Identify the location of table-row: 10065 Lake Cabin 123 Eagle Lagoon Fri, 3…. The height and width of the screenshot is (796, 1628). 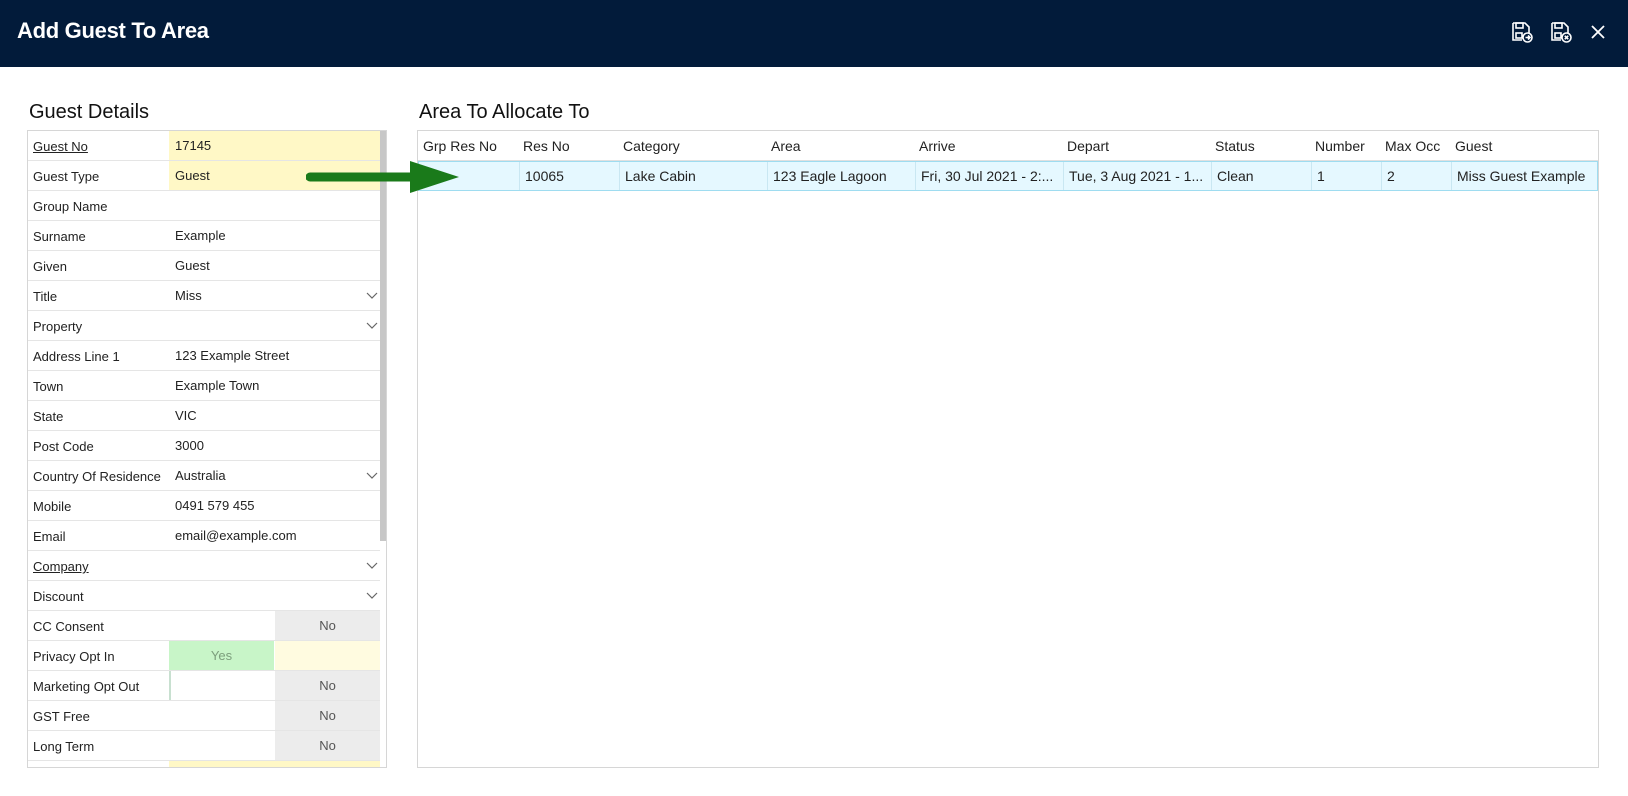
(1008, 176).